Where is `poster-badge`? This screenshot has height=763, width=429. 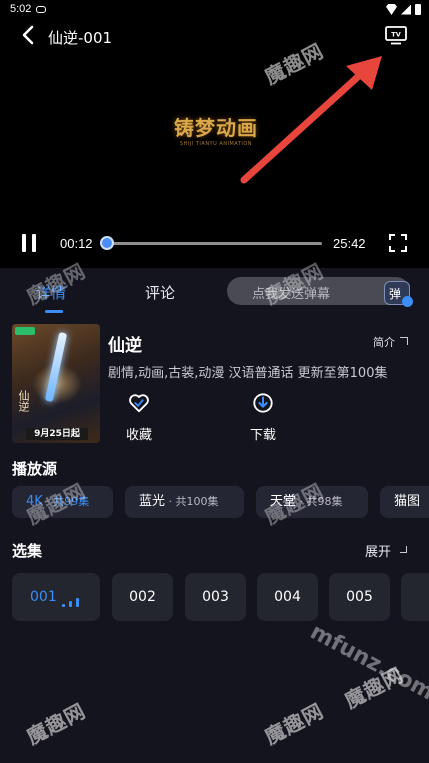
poster-badge is located at coordinates (25, 331).